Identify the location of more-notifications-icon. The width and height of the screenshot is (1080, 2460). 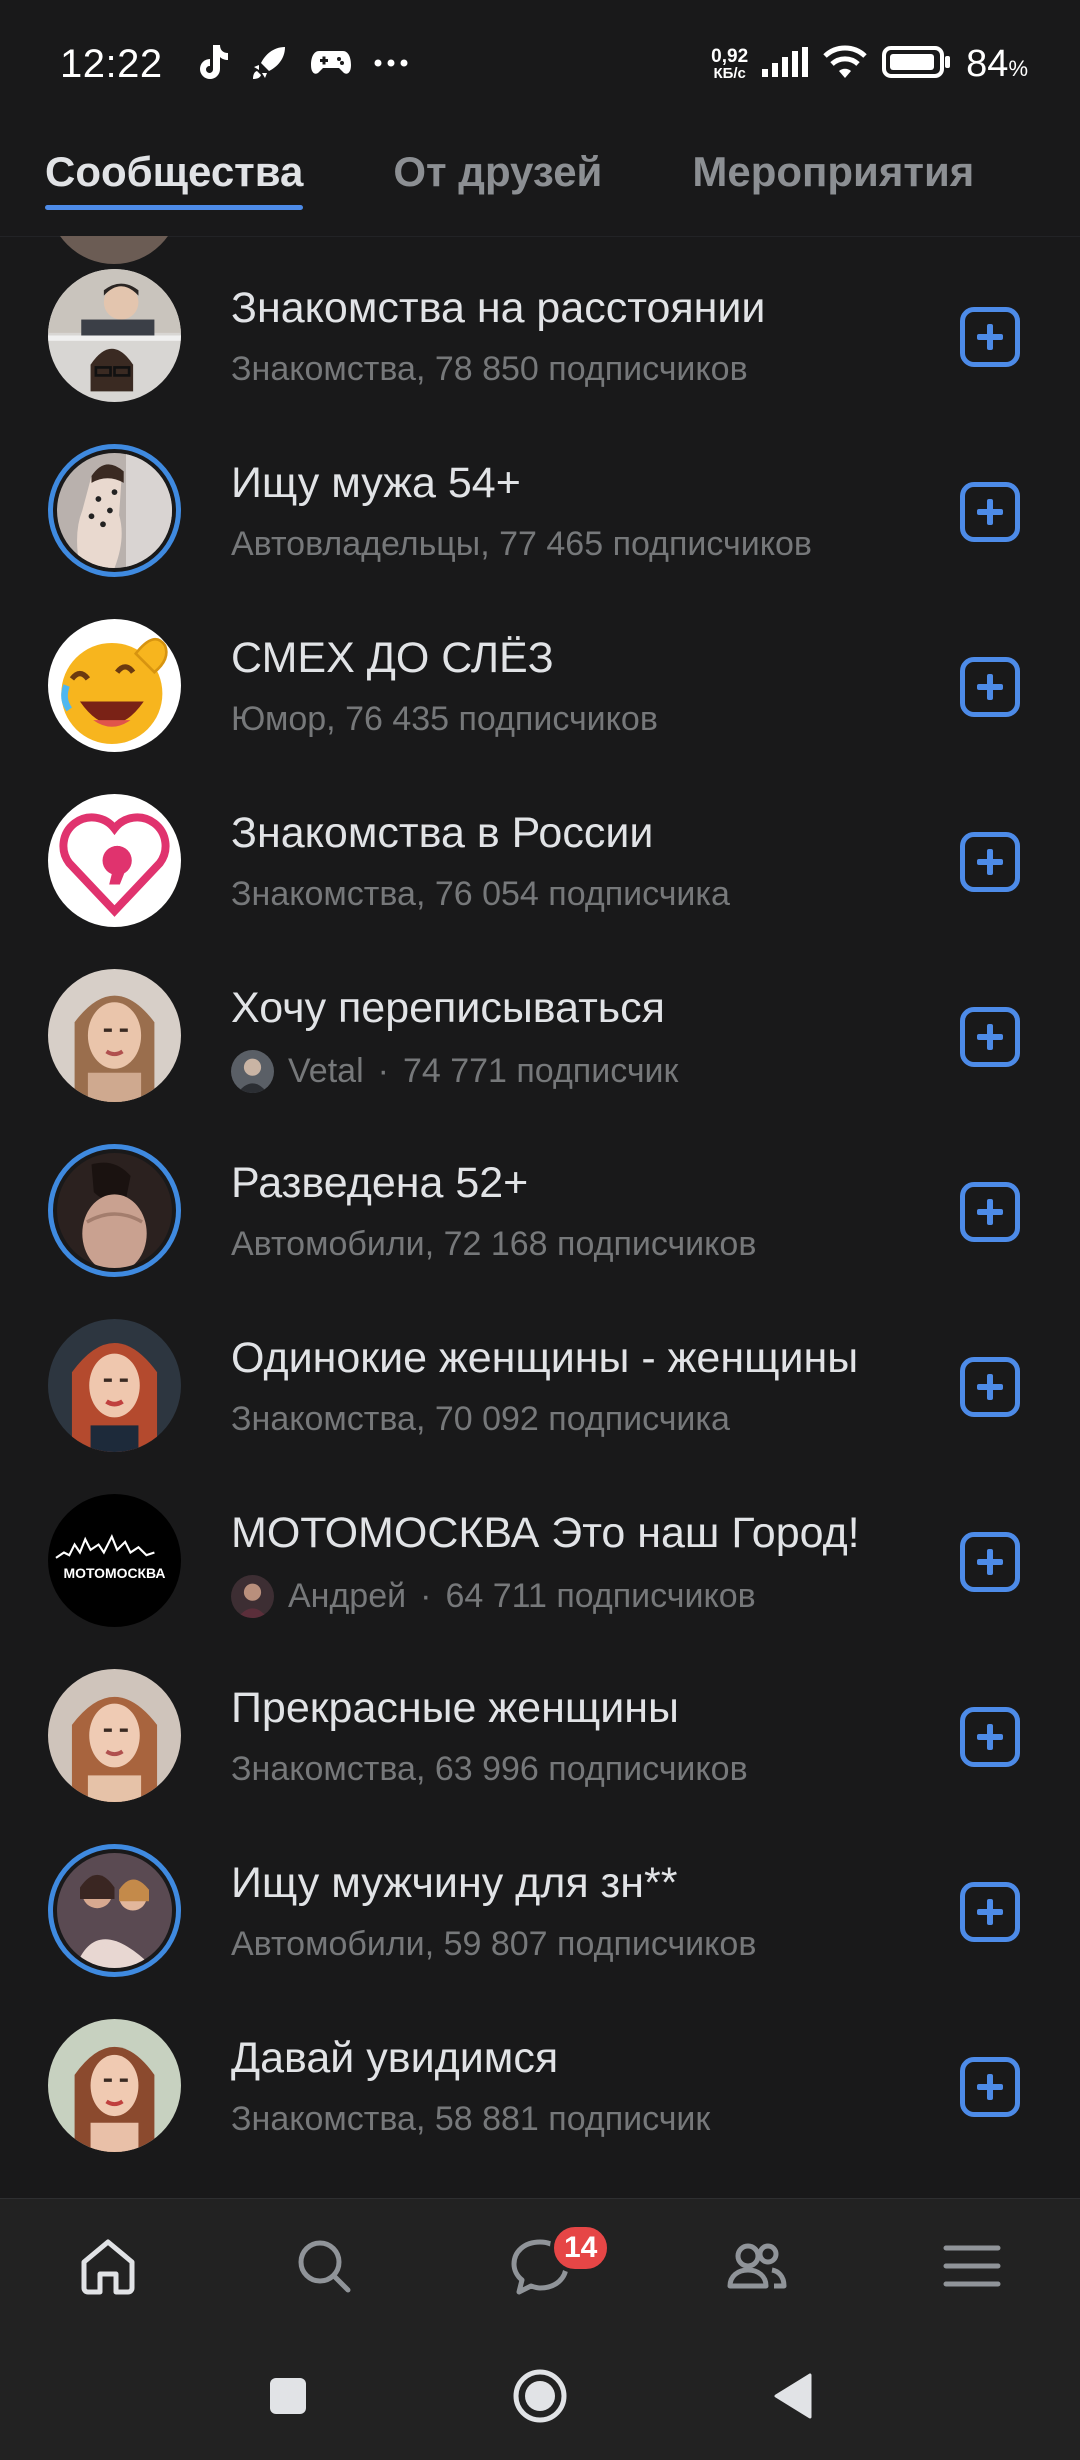
(391, 64).